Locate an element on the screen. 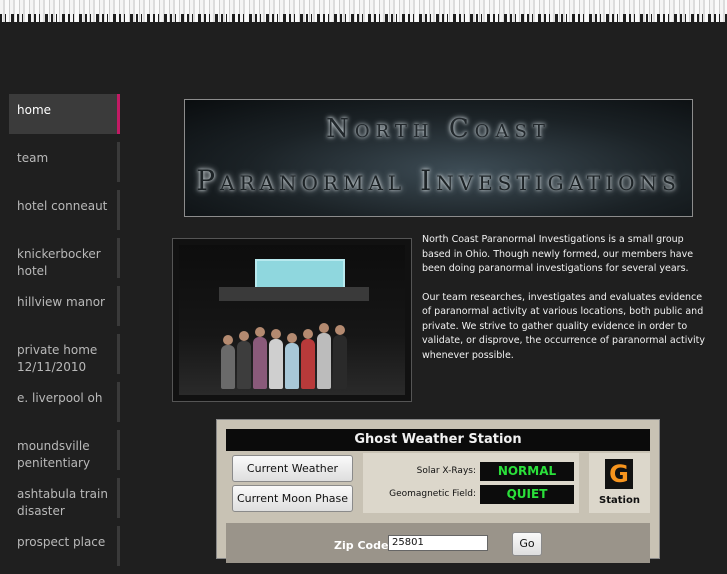  nav-item-label: moundsville penitentiary is located at coordinates (54, 454).